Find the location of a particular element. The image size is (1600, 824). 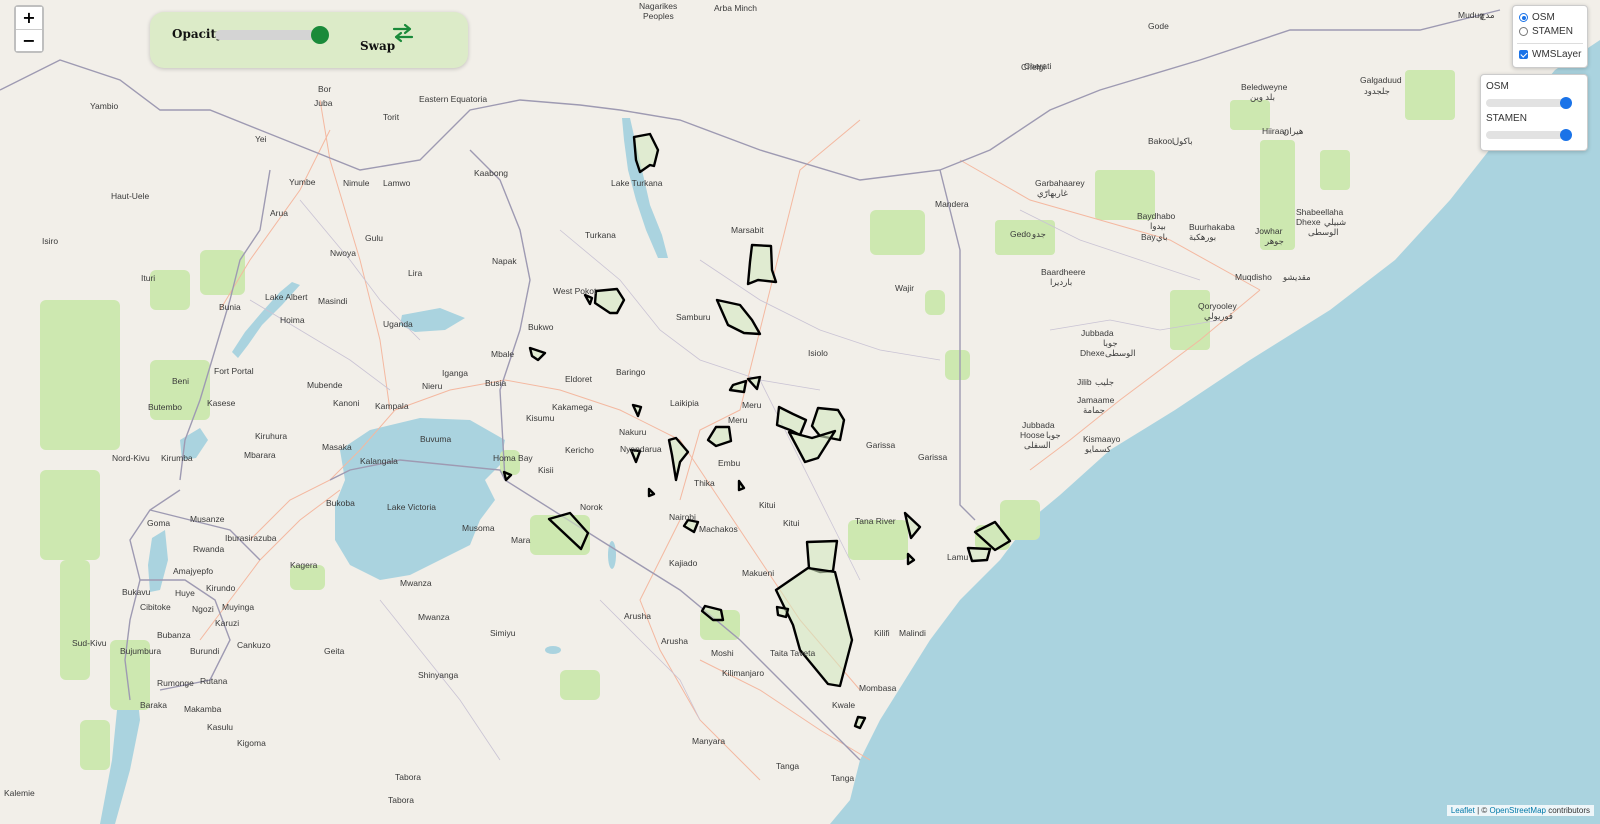

map-label: Bukwo is located at coordinates (541, 327).